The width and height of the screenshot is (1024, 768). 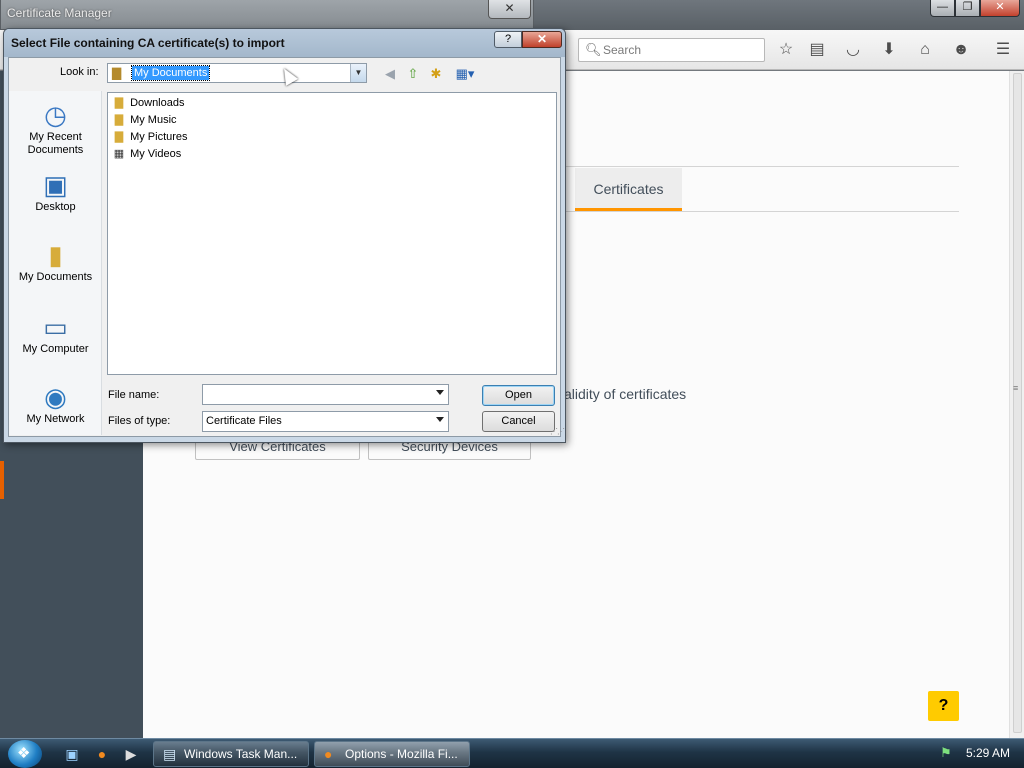 What do you see at coordinates (72, 754) in the screenshot?
I see `explorer-icon: ▣` at bounding box center [72, 754].